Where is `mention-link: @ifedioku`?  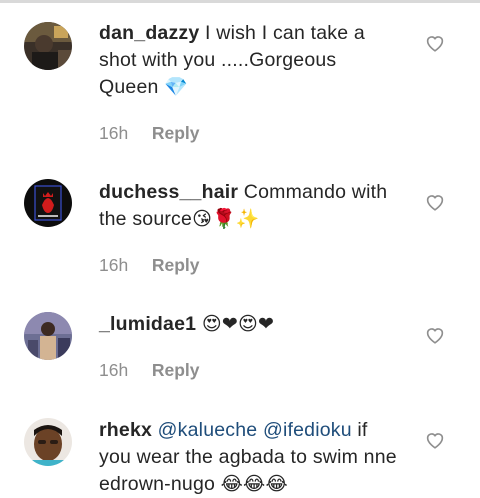 mention-link: @ifedioku is located at coordinates (307, 430).